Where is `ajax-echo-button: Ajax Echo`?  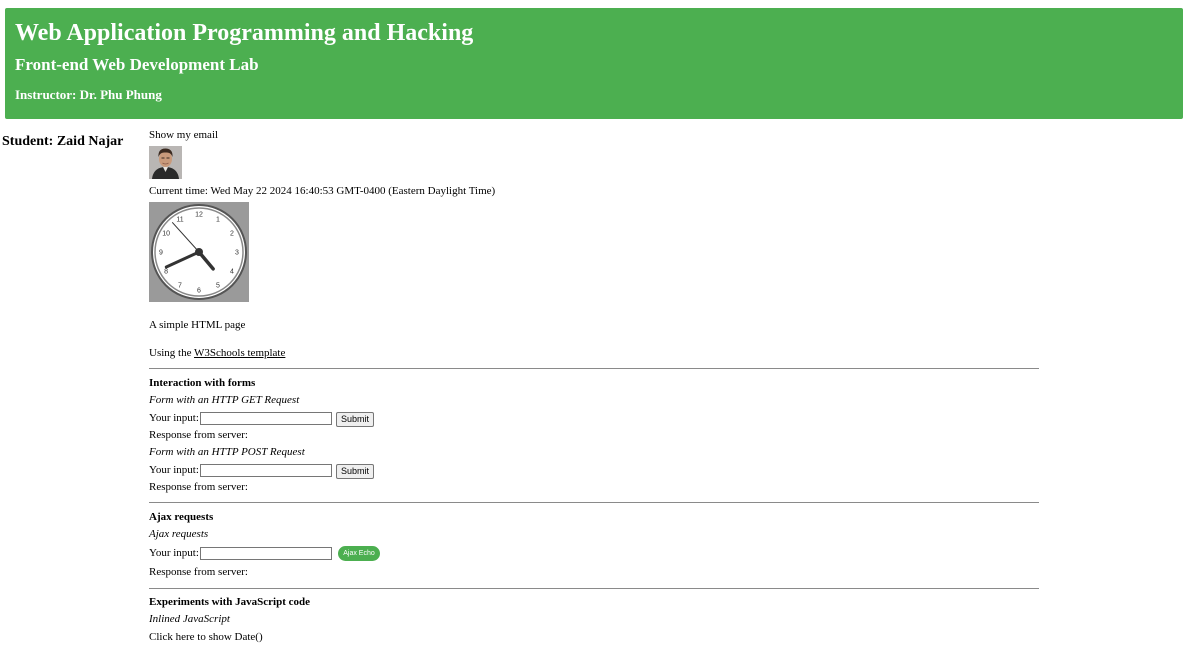
ajax-echo-button: Ajax Echo is located at coordinates (359, 553).